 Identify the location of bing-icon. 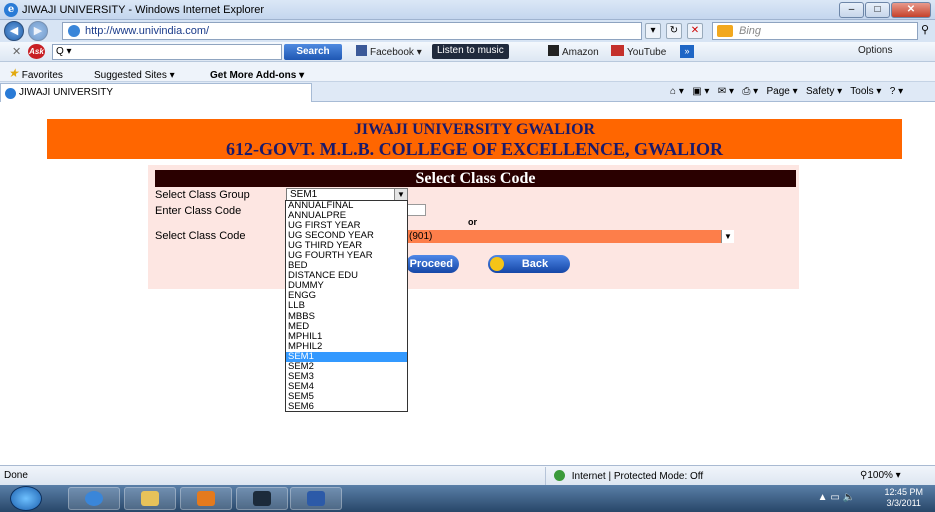
(725, 31).